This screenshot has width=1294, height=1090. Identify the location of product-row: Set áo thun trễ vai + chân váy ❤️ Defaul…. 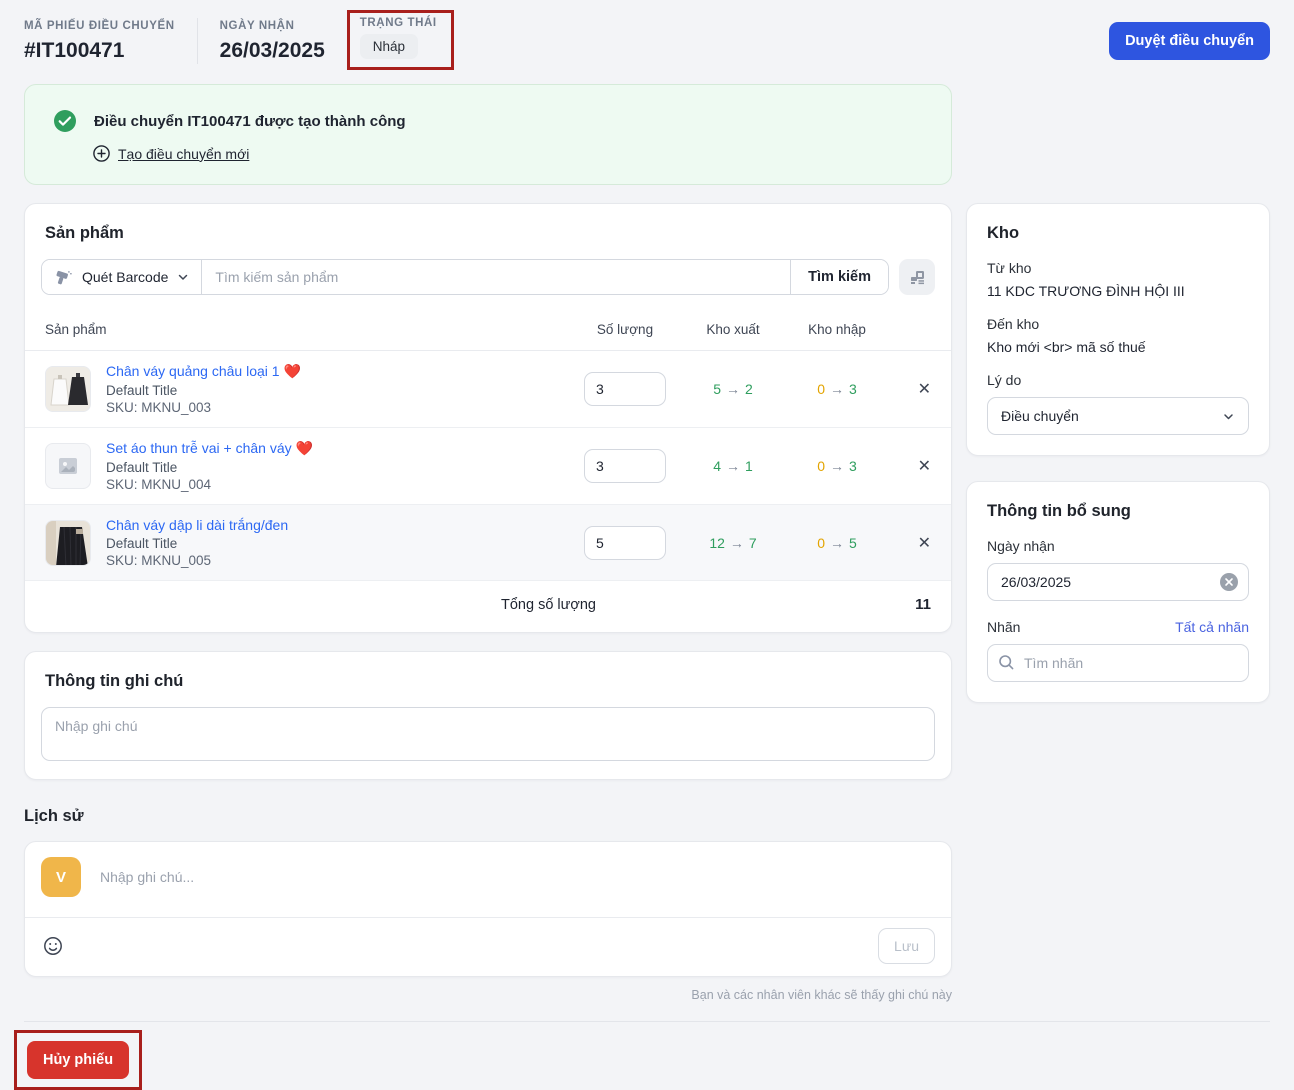
(488, 466).